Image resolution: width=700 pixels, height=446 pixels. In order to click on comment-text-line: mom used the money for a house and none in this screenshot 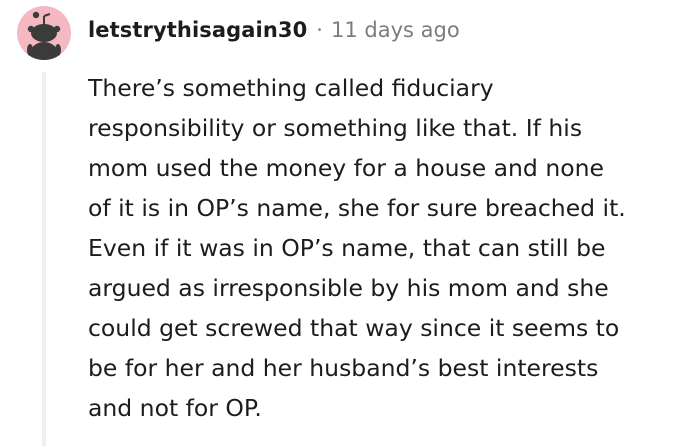, I will do `click(346, 168)`.